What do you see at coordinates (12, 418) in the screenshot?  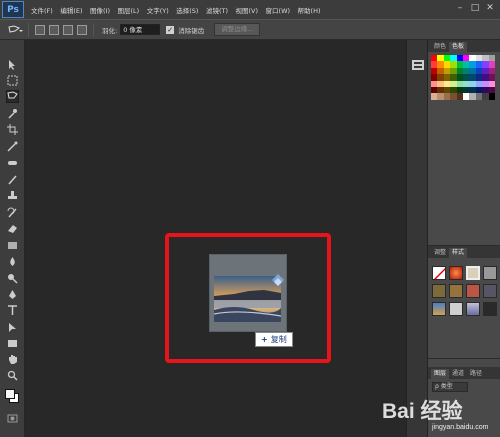 I see `quick-mask-icon` at bounding box center [12, 418].